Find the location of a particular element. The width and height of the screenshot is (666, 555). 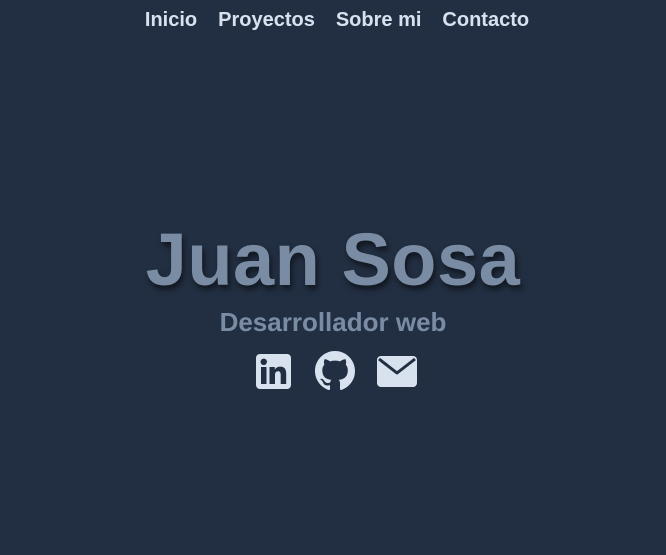

github-link is located at coordinates (335, 371).